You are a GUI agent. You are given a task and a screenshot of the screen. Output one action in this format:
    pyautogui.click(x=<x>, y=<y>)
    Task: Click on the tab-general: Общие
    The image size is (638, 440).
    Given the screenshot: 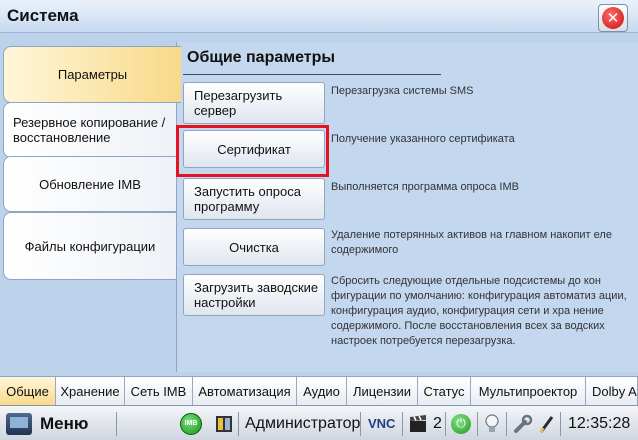 What is the action you would take?
    pyautogui.click(x=28, y=391)
    